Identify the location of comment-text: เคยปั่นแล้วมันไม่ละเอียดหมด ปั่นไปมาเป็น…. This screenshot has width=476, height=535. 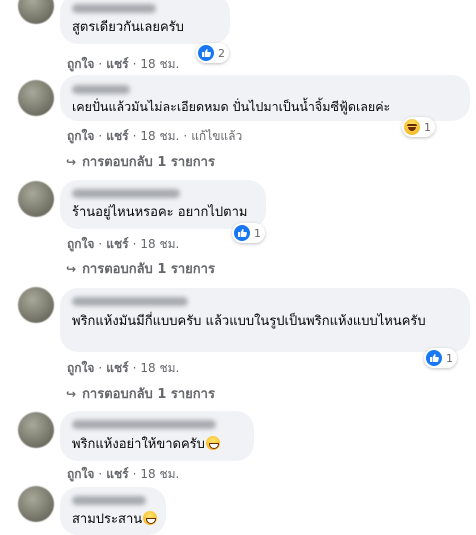
(231, 106).